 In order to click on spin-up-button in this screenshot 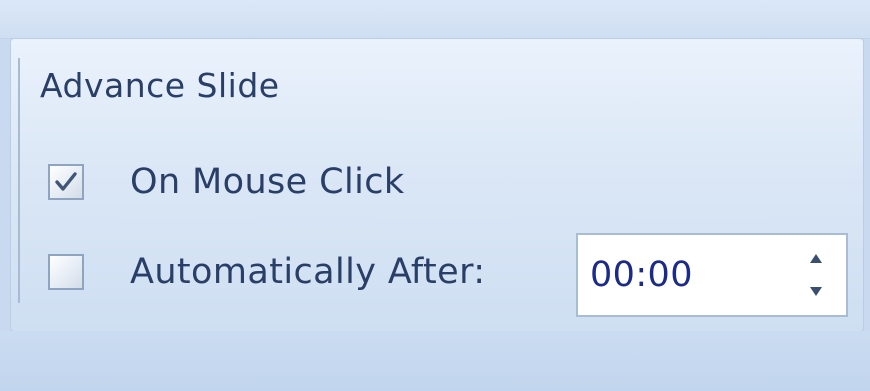, I will do `click(816, 258)`.